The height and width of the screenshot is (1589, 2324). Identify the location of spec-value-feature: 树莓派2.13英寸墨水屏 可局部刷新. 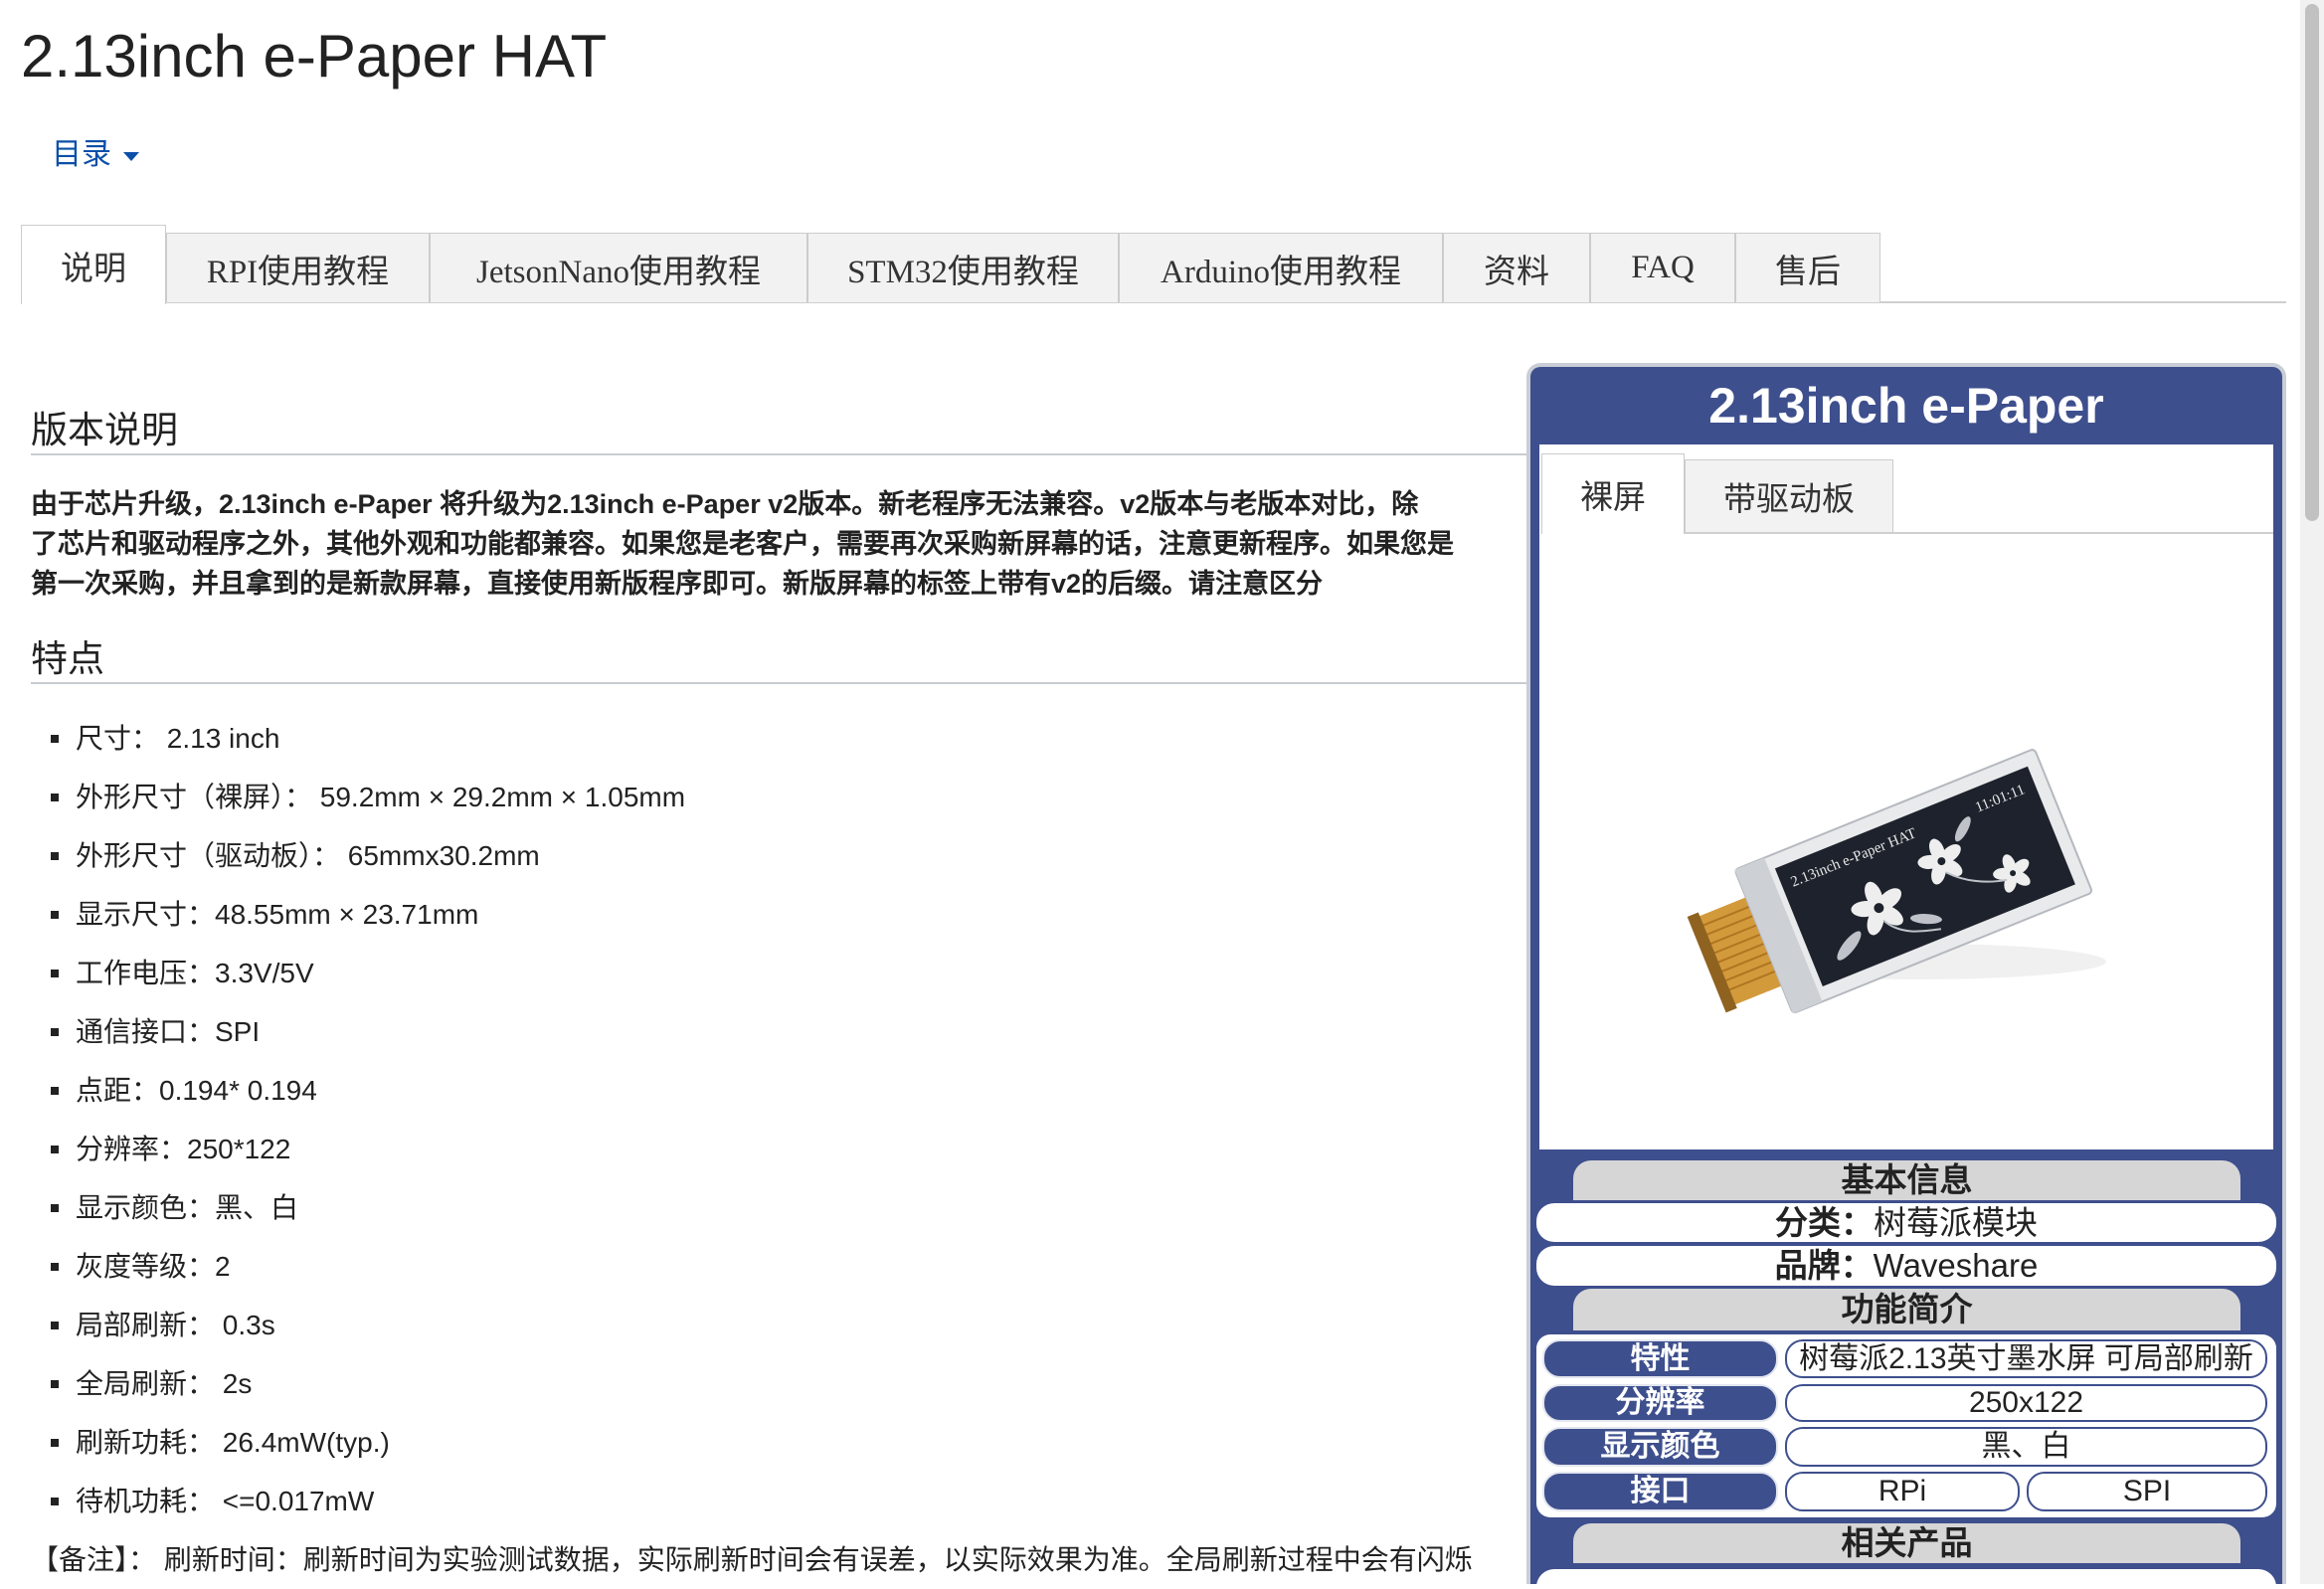
(2026, 1358).